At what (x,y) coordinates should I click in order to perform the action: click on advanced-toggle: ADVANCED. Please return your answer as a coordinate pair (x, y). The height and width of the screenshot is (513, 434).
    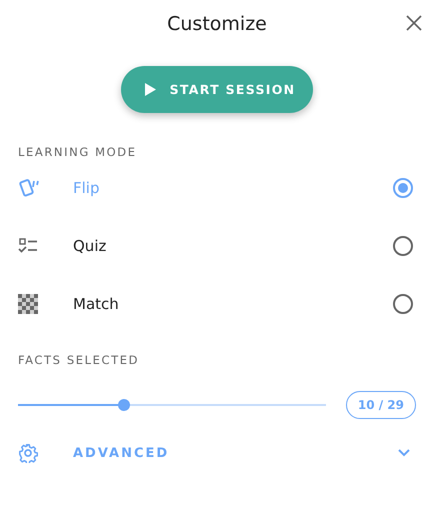
    Looking at the image, I should click on (217, 453).